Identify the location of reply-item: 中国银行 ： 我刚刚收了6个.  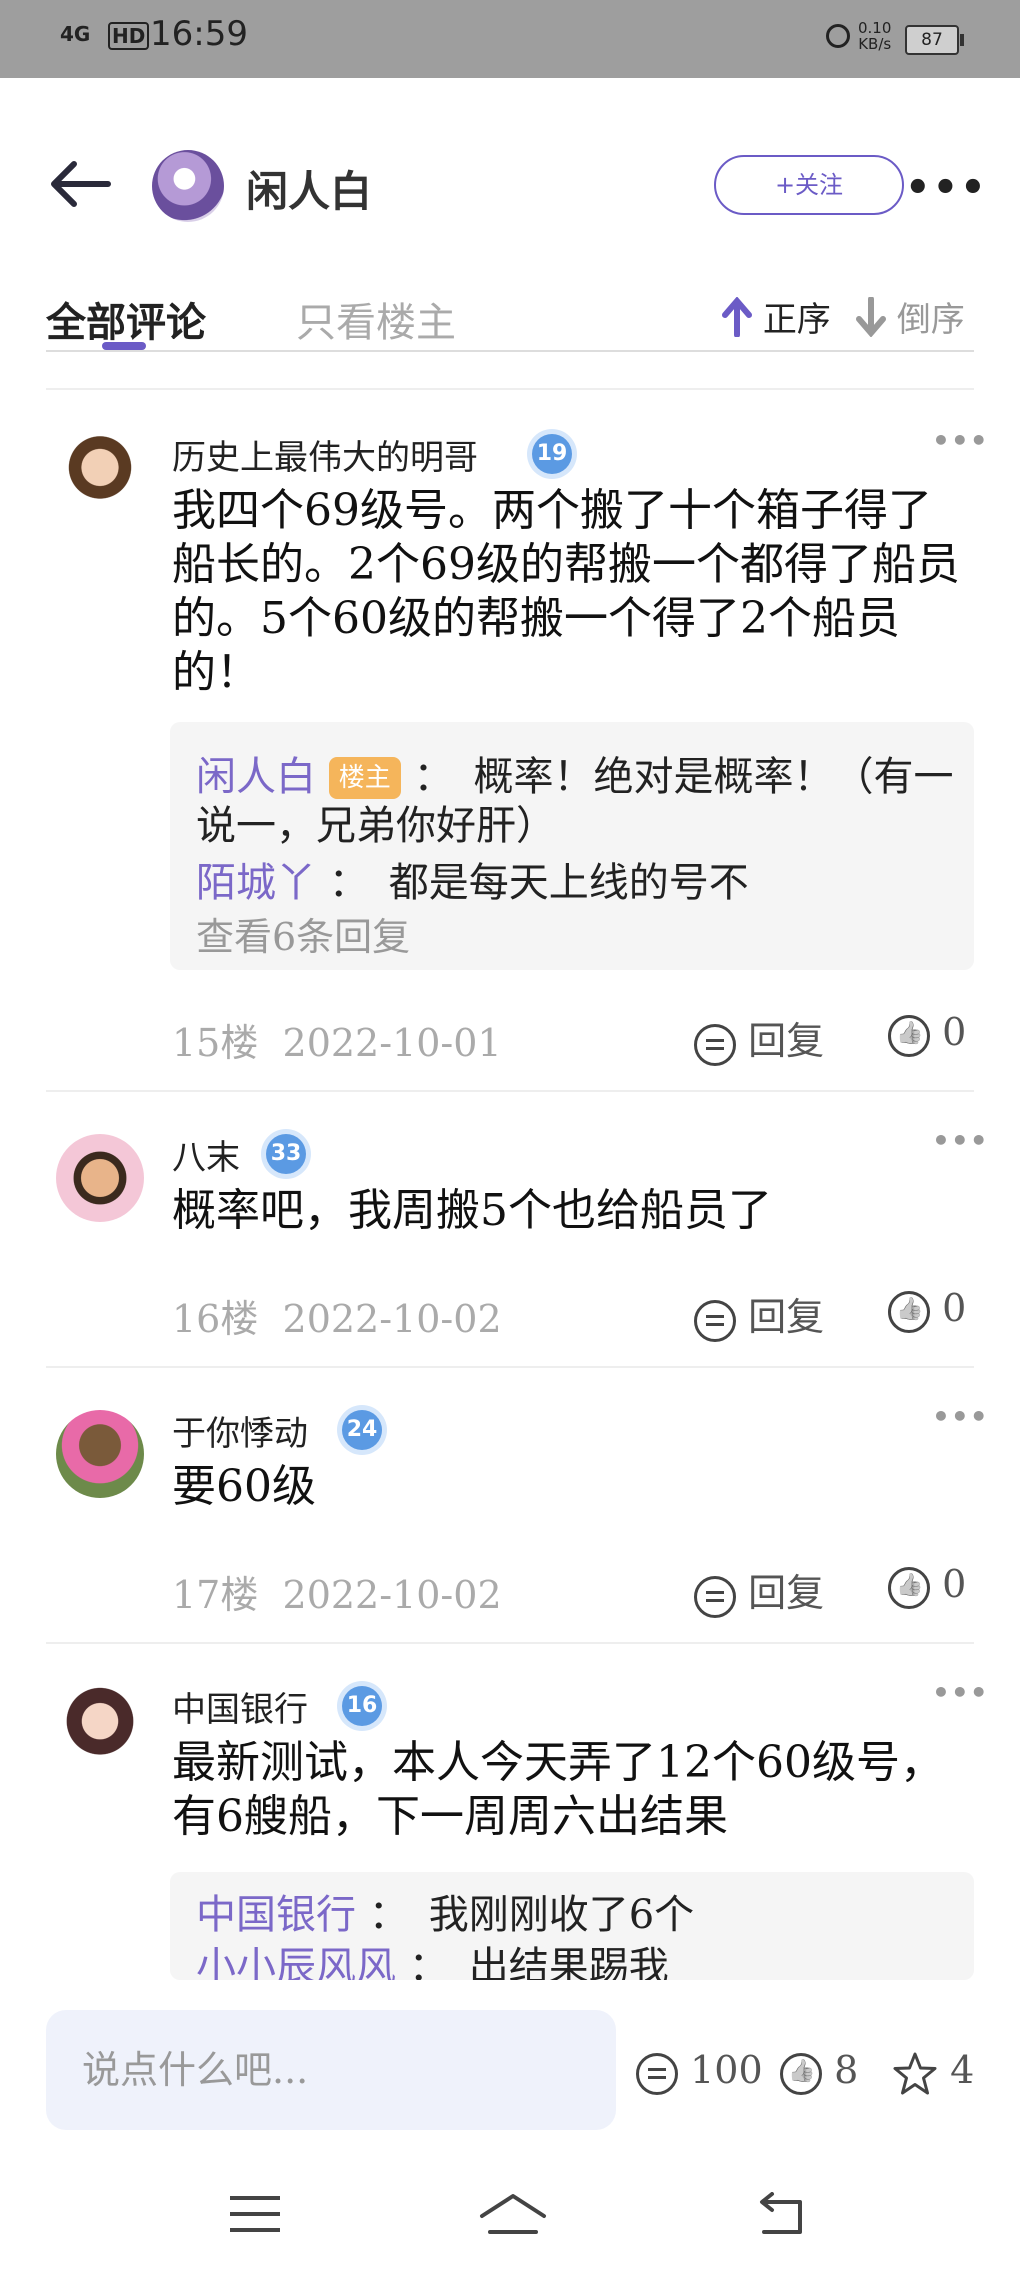
(576, 1911).